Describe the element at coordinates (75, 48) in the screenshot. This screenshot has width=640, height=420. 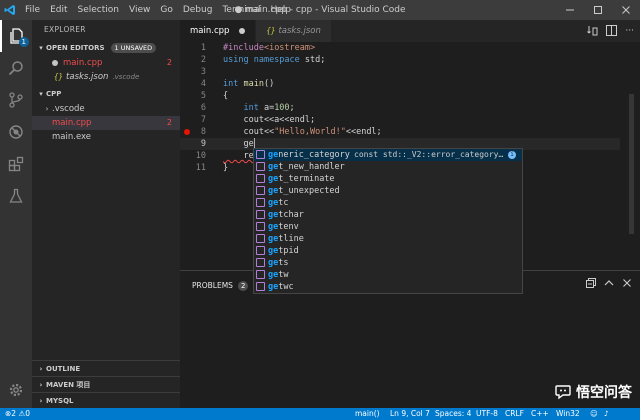
I see `open-editors-label: OPEN EDITORS` at that location.